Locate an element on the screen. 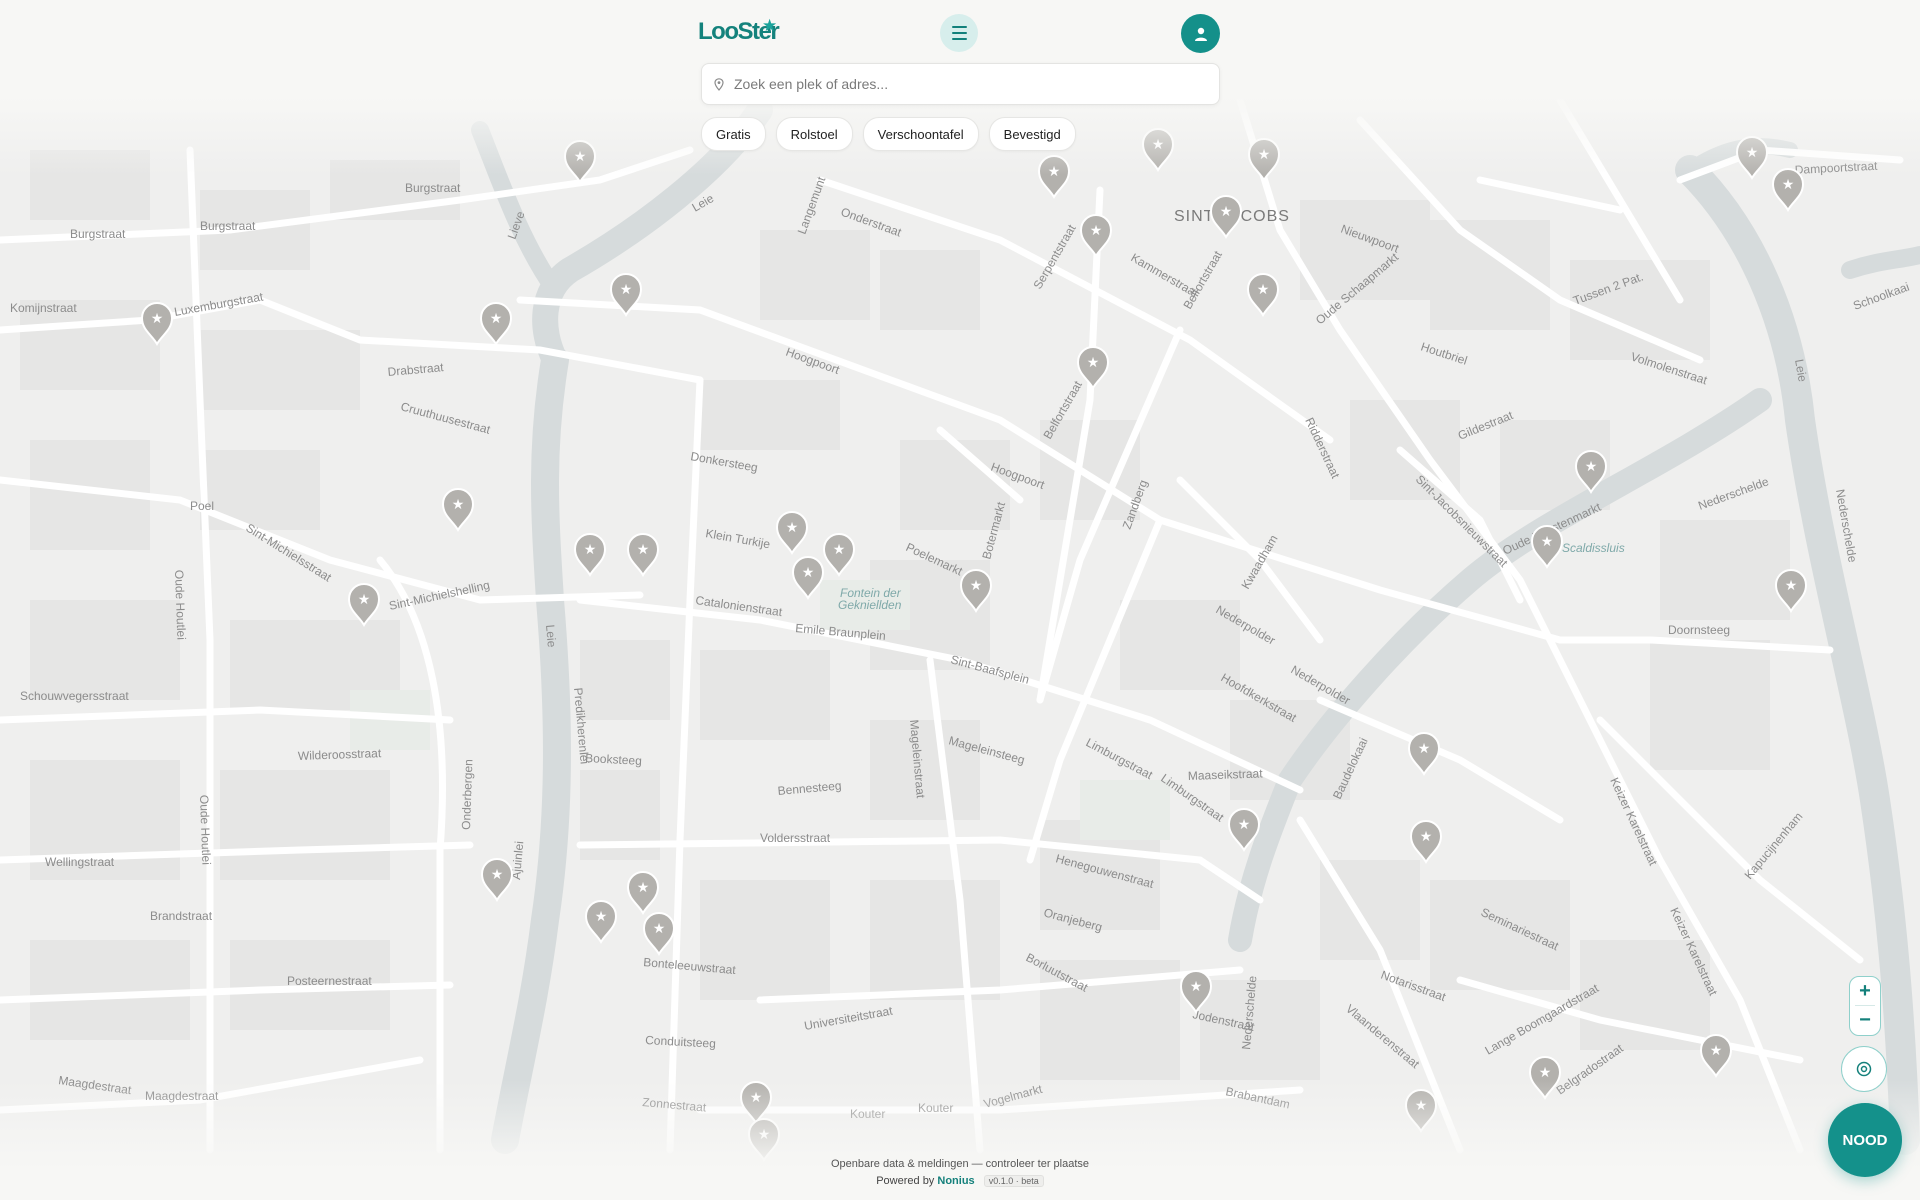 The height and width of the screenshot is (1200, 1920). street-label: Maaseikstraat is located at coordinates (1226, 774).